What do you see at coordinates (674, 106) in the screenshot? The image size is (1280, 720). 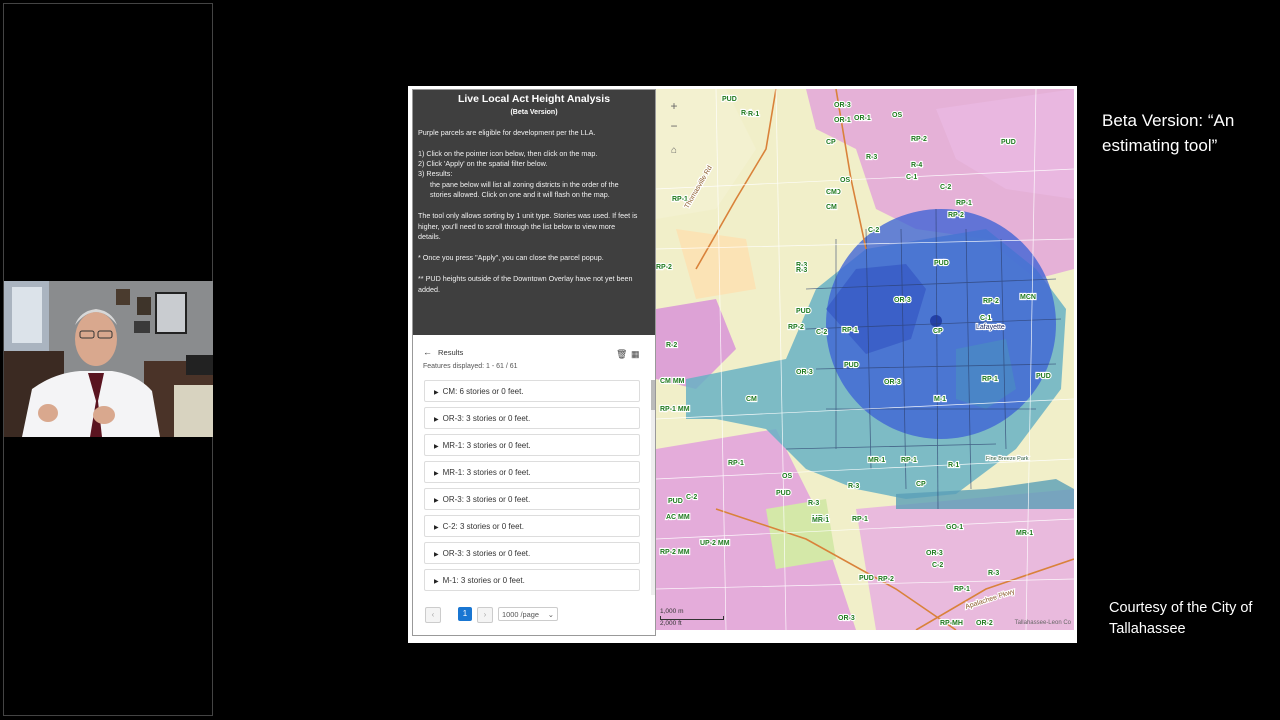 I see `zoom-in-button: +` at bounding box center [674, 106].